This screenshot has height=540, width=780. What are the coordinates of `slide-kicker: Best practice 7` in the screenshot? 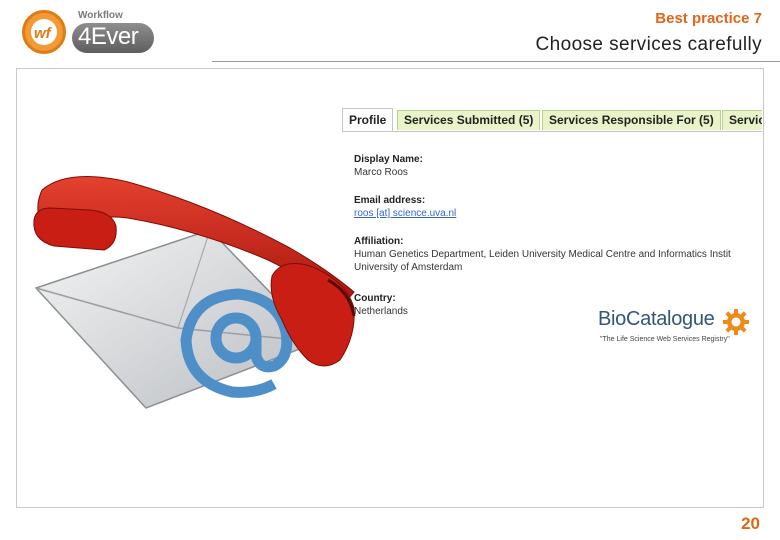 It's located at (708, 18).